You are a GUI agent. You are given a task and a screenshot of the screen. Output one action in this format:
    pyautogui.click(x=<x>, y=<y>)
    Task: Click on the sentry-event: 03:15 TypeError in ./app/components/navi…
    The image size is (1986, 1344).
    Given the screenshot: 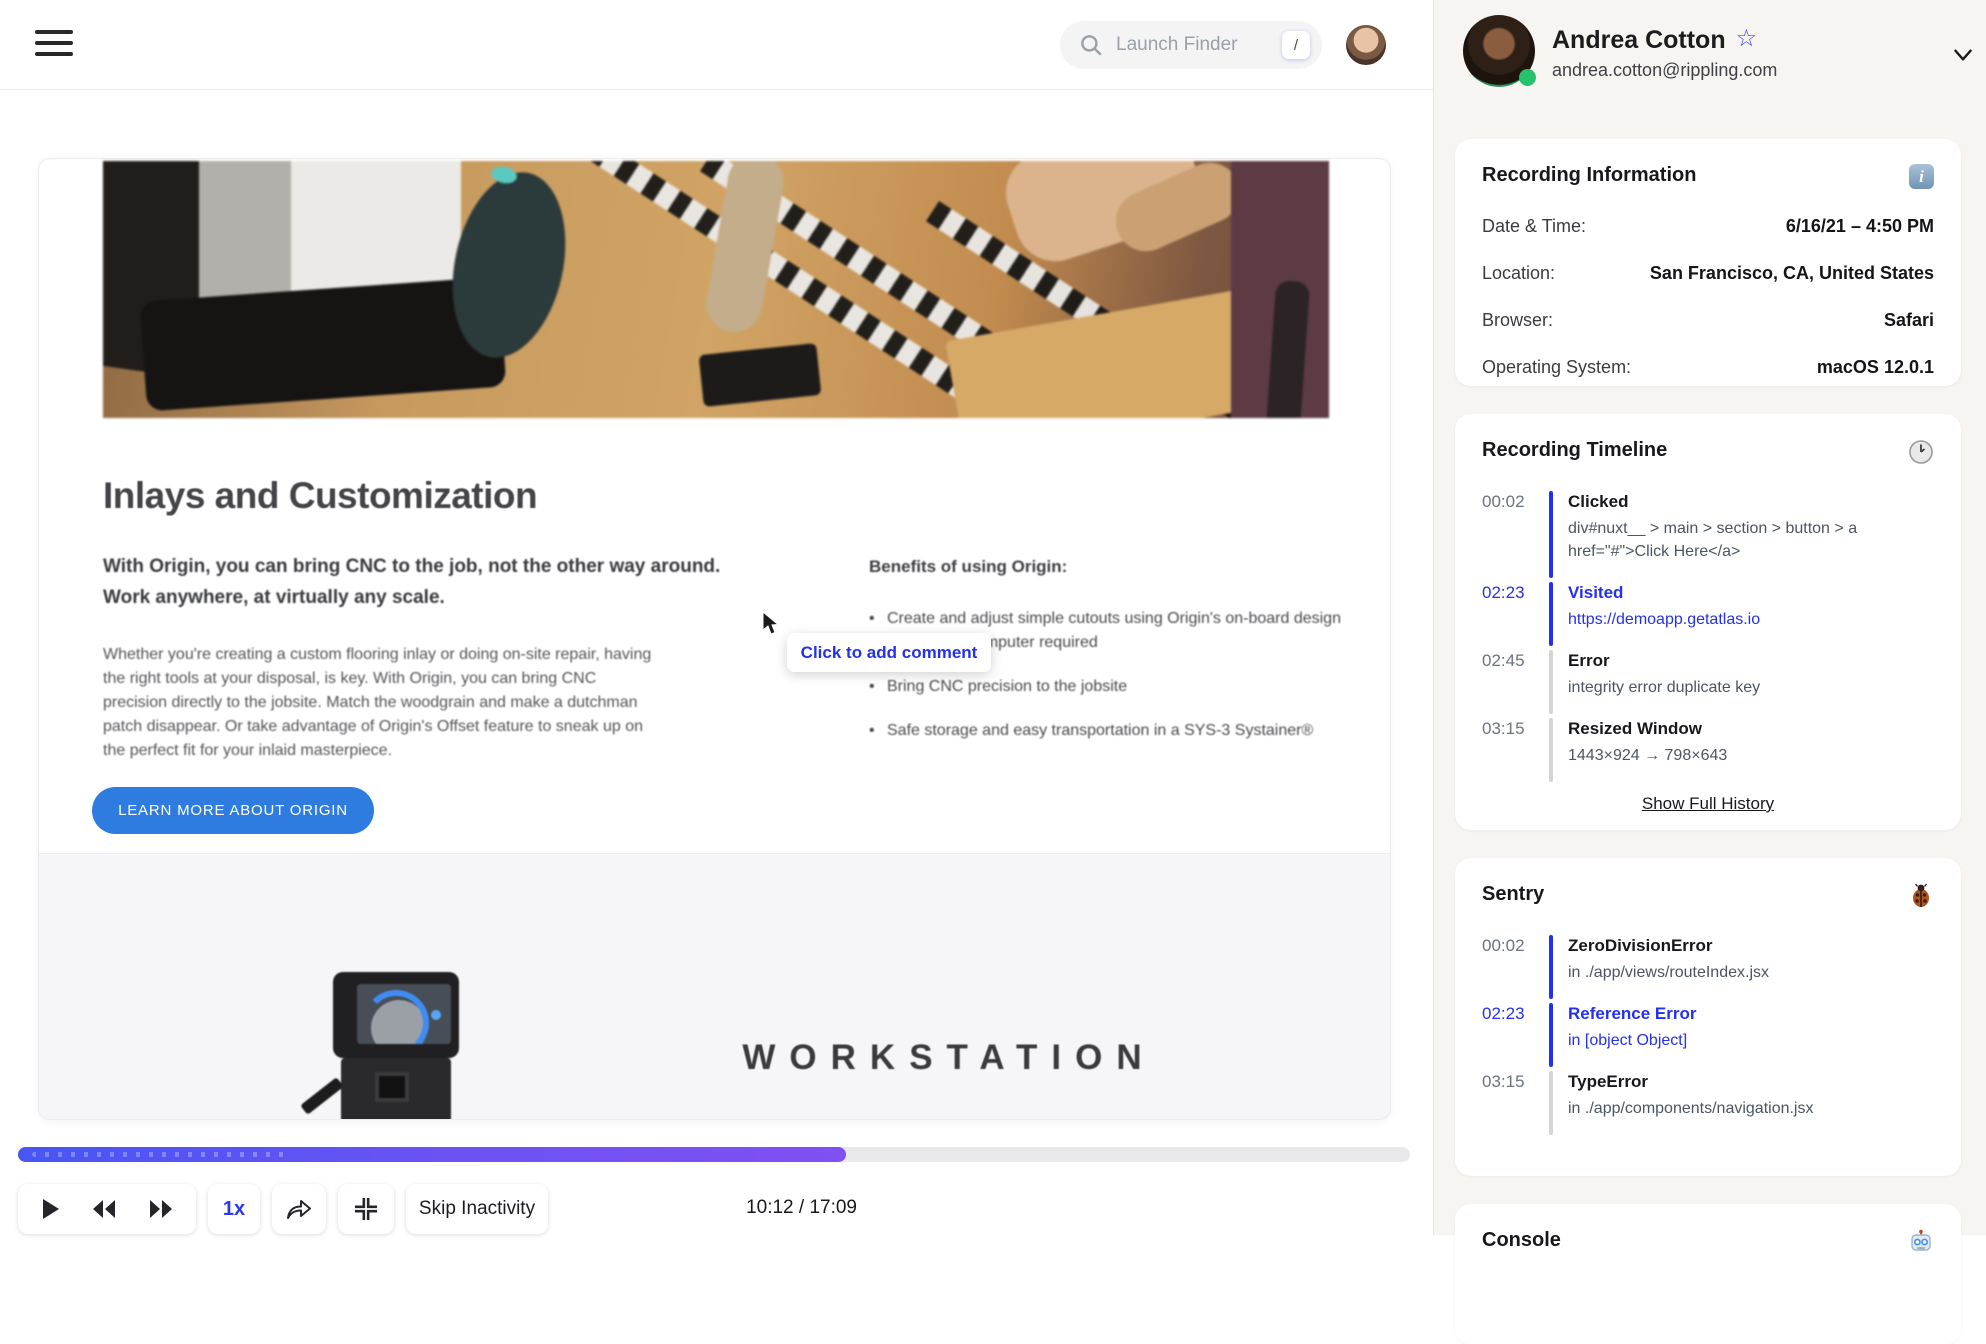 What is the action you would take?
    pyautogui.click(x=1708, y=1105)
    